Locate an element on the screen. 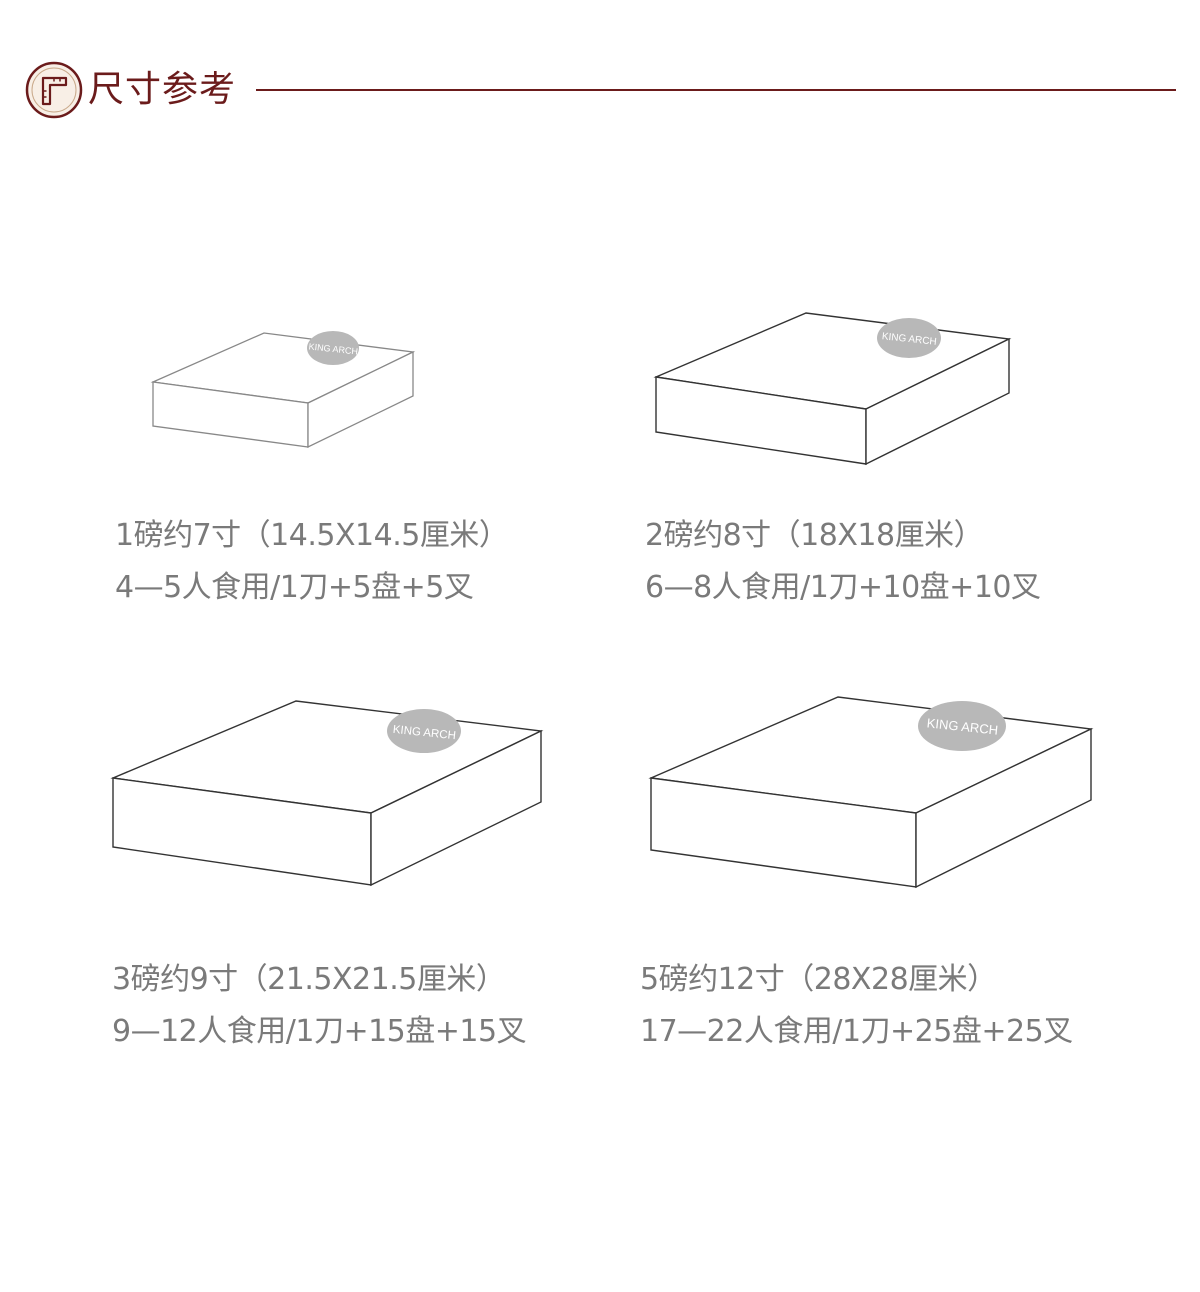  size-line: 5磅约12寸（28X28厘米） is located at coordinates (818, 979).